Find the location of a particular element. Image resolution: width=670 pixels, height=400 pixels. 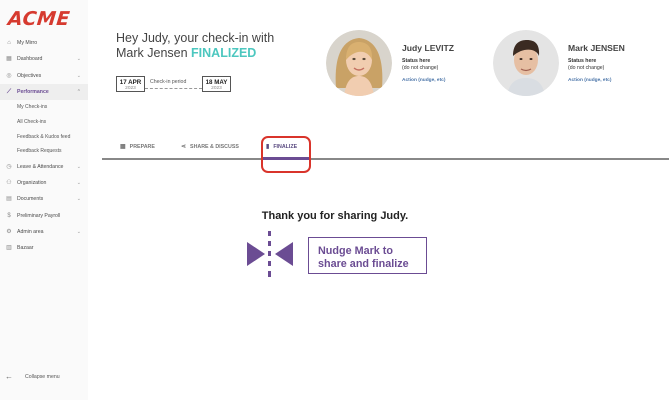

clock-icon: ◷ is located at coordinates (9, 166).